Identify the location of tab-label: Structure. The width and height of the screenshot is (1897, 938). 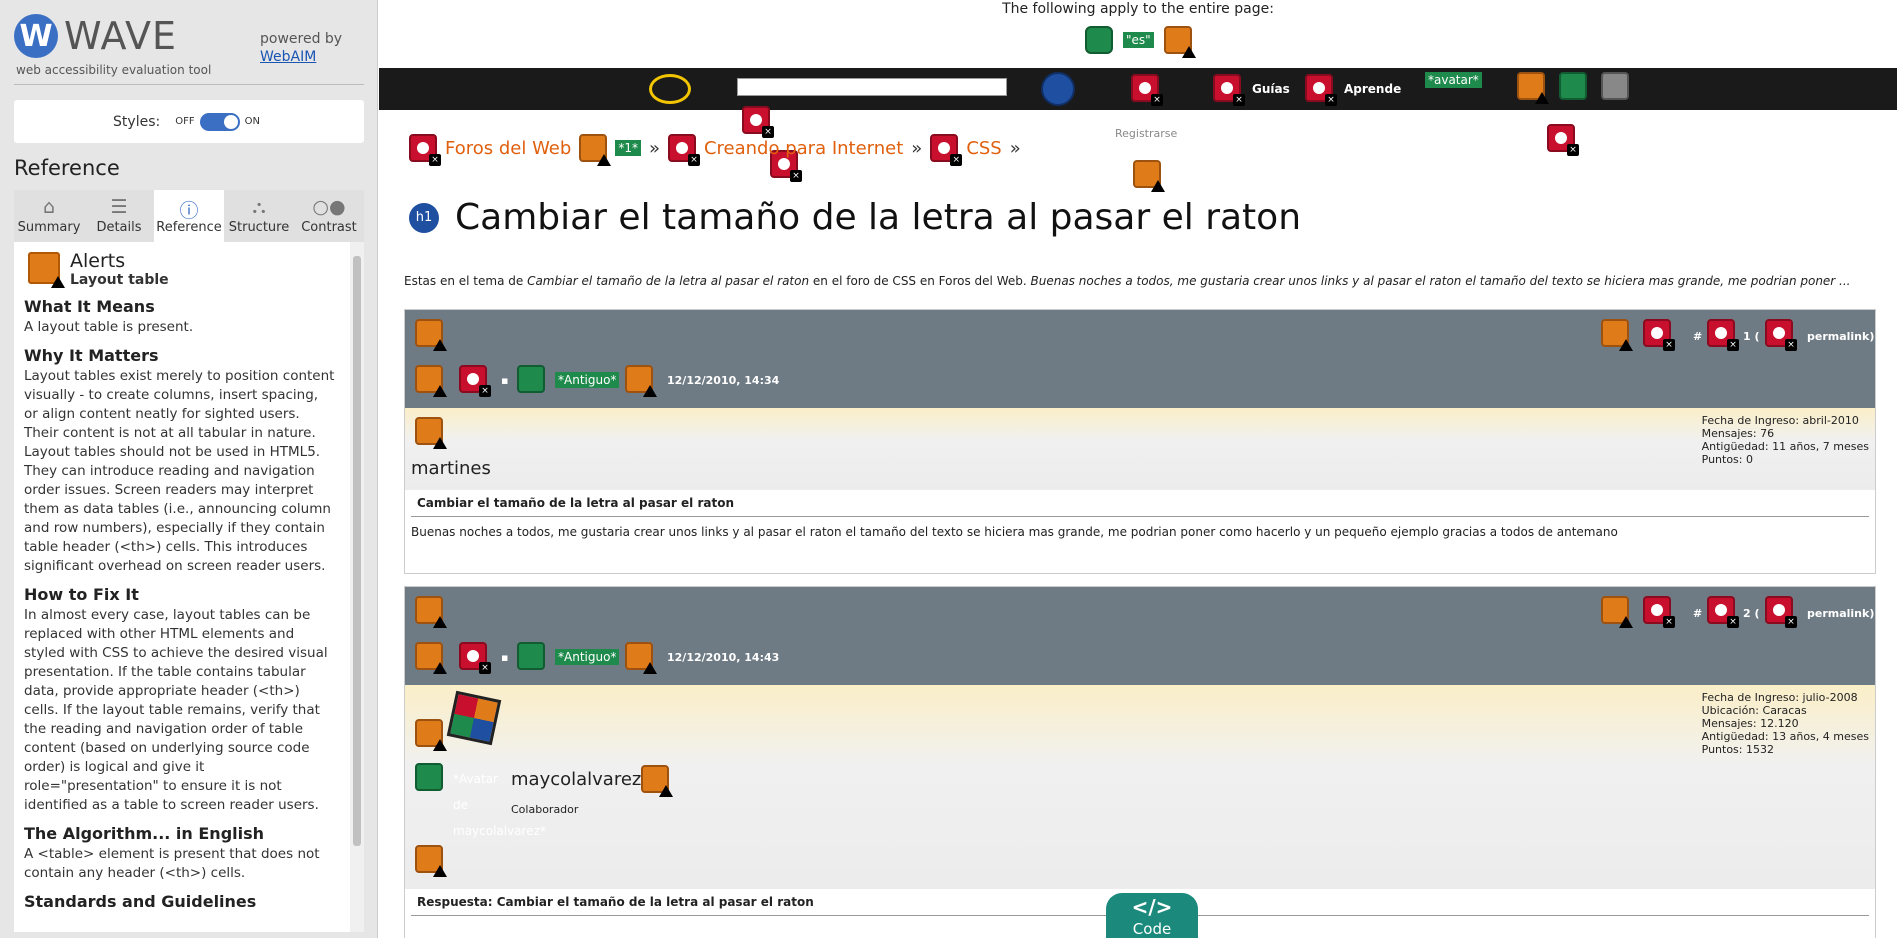
(259, 227).